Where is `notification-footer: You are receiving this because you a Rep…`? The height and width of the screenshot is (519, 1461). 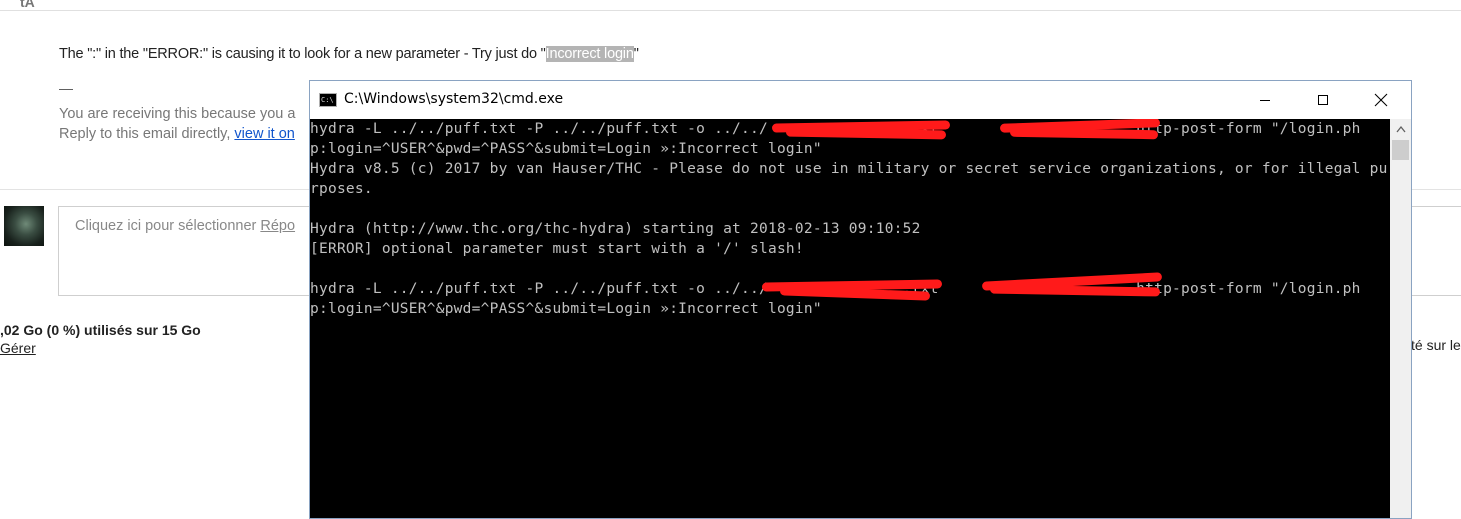 notification-footer: You are receiving this because you a Rep… is located at coordinates (177, 124).